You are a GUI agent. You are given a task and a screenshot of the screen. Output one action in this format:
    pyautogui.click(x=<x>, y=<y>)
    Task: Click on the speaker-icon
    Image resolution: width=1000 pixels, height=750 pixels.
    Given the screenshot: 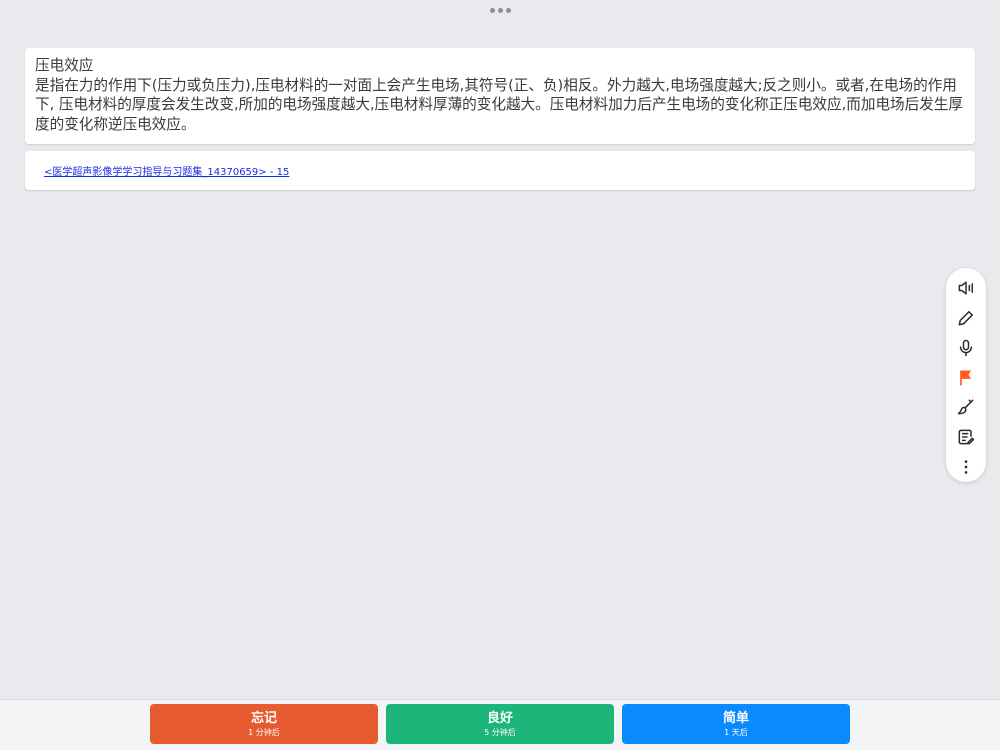 What is the action you would take?
    pyautogui.click(x=966, y=288)
    